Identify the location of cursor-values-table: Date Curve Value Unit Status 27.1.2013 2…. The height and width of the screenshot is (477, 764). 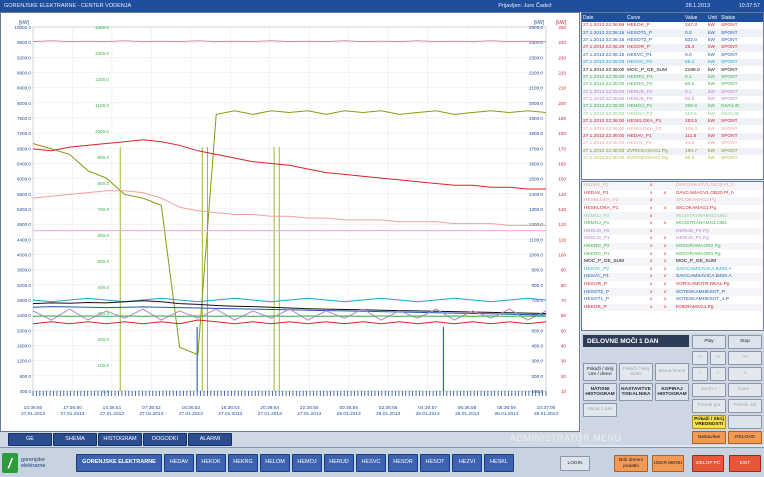
(672, 96).